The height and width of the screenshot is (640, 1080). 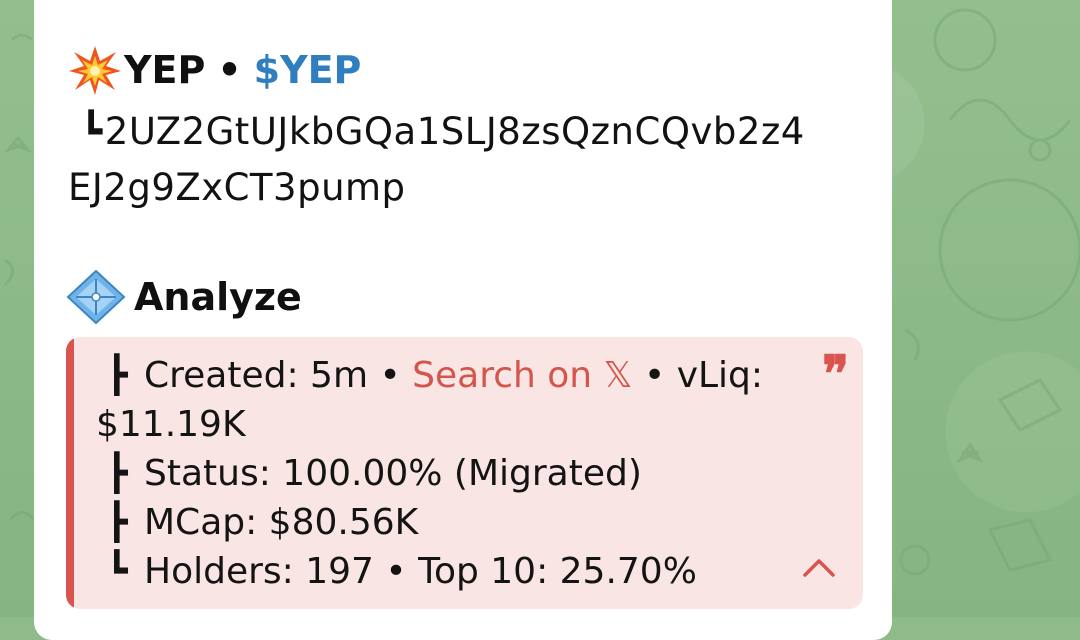 I want to click on top10-text: Top 10: 25.70%, so click(x=557, y=571).